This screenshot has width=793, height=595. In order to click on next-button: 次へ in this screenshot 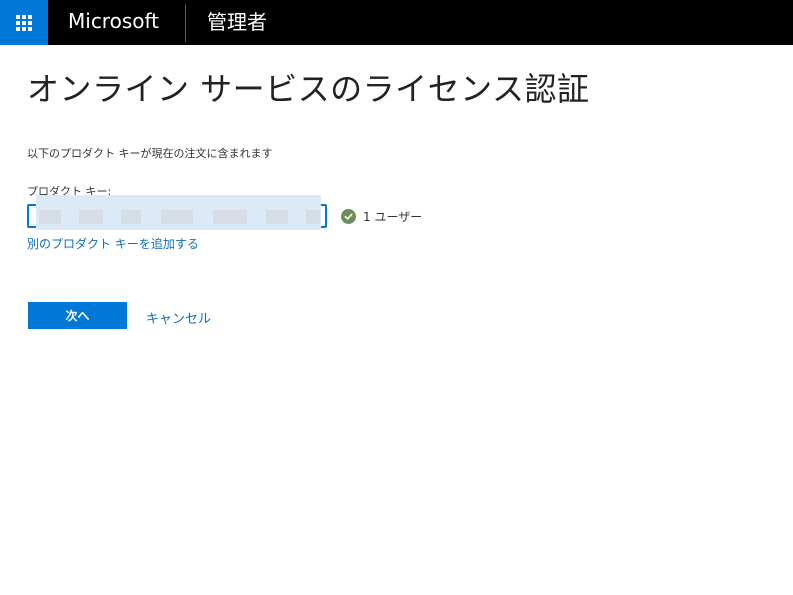, I will do `click(77, 315)`.